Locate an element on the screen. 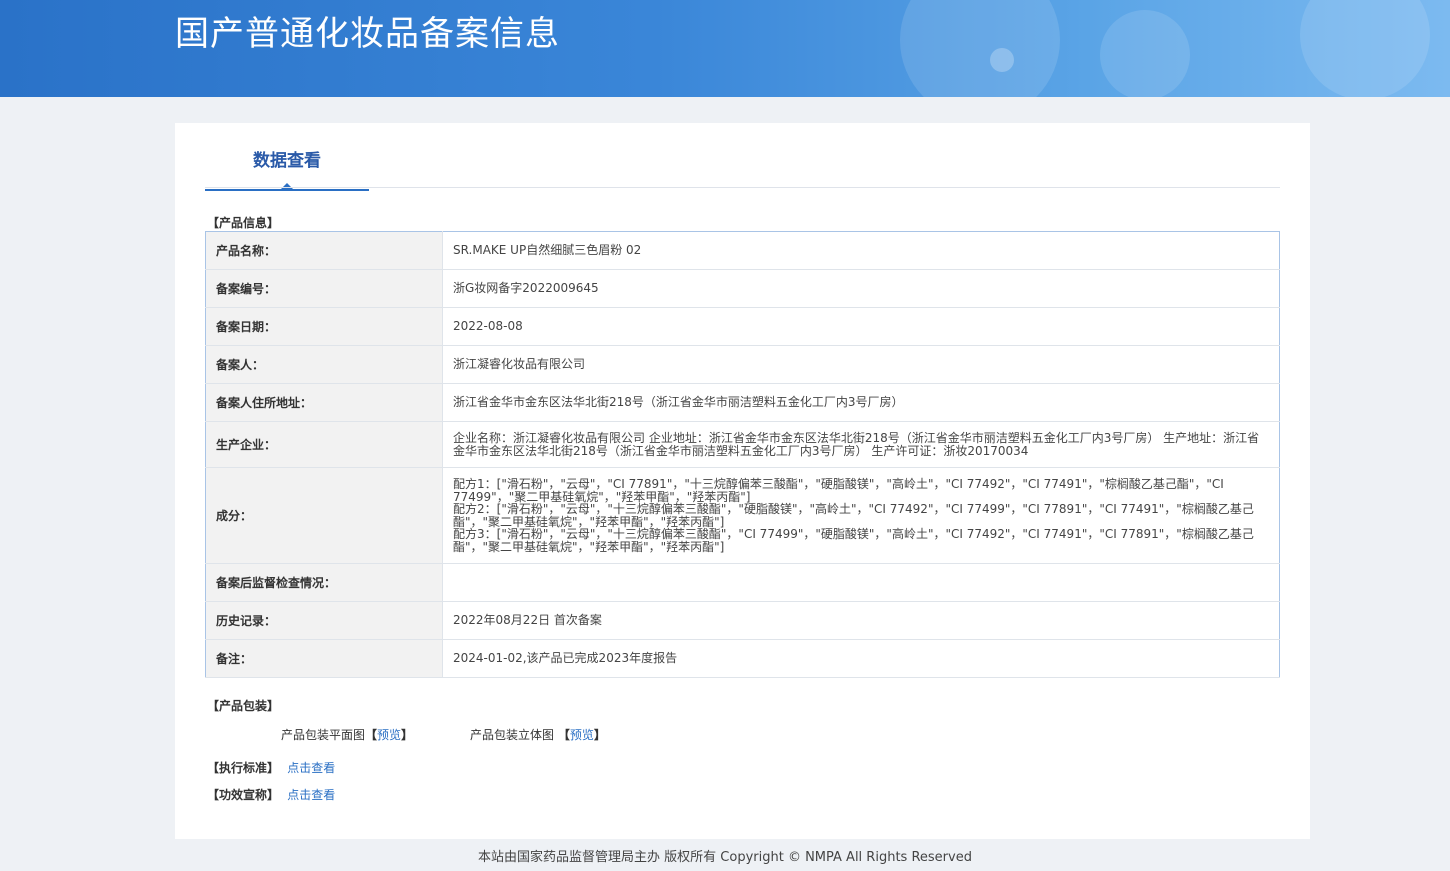  row-value: 2024-01-02,该产品已完成2023年度报告 is located at coordinates (861, 658).